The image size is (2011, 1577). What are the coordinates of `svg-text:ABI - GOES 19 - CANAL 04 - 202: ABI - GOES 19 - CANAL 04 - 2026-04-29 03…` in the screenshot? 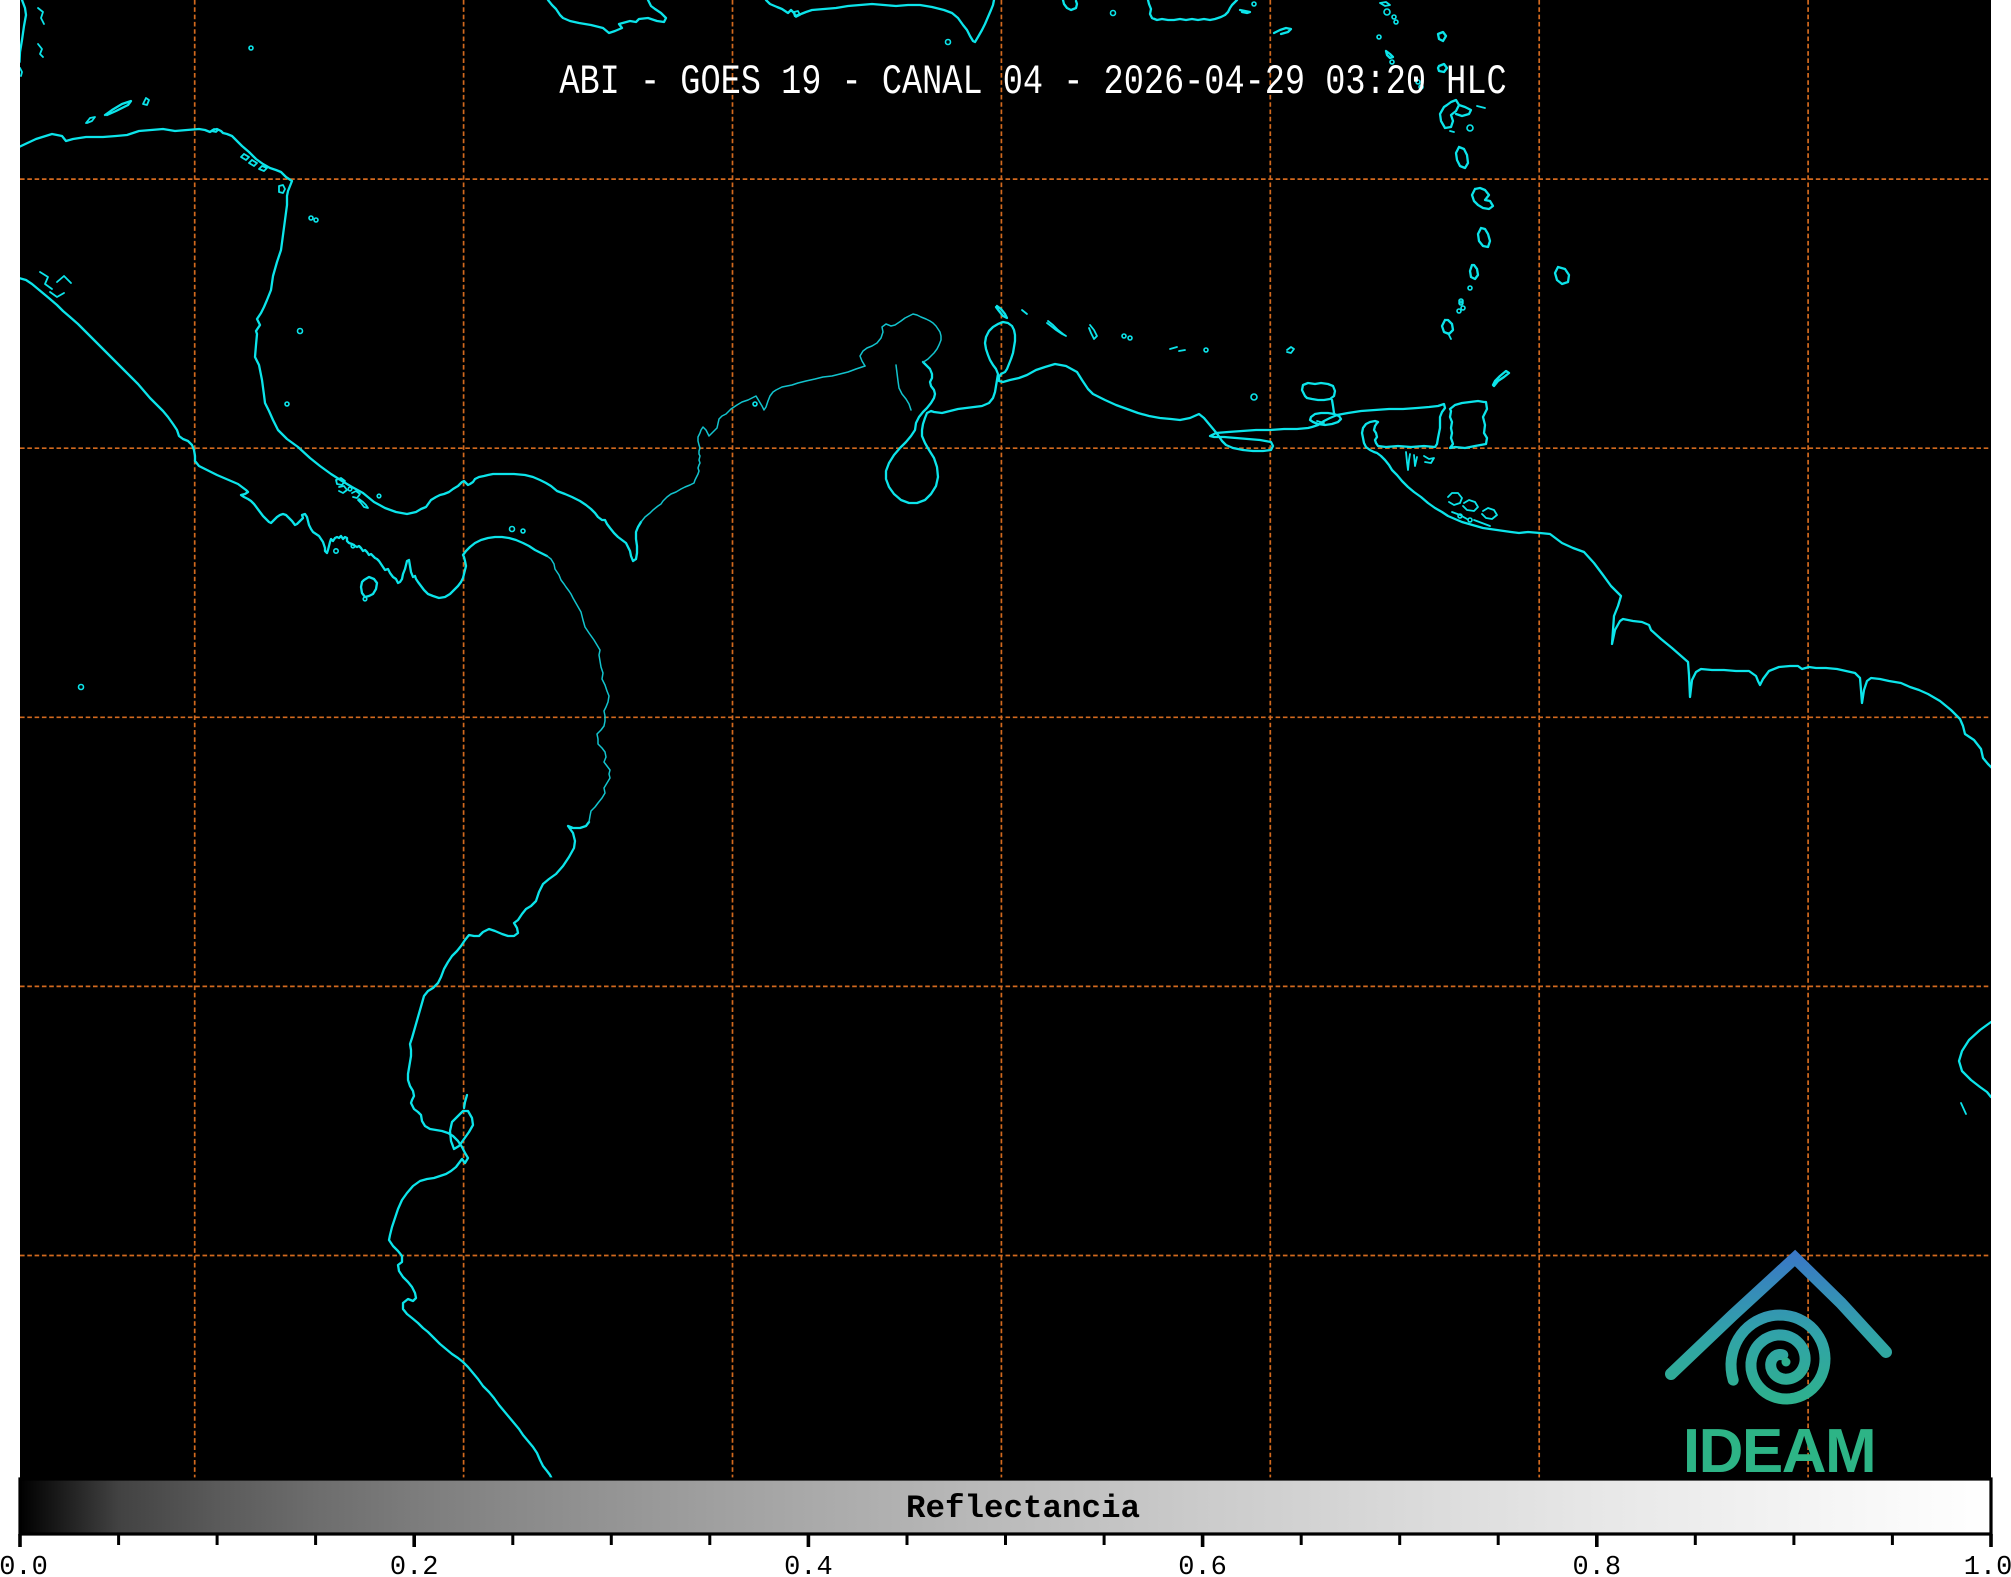 It's located at (1032, 82).